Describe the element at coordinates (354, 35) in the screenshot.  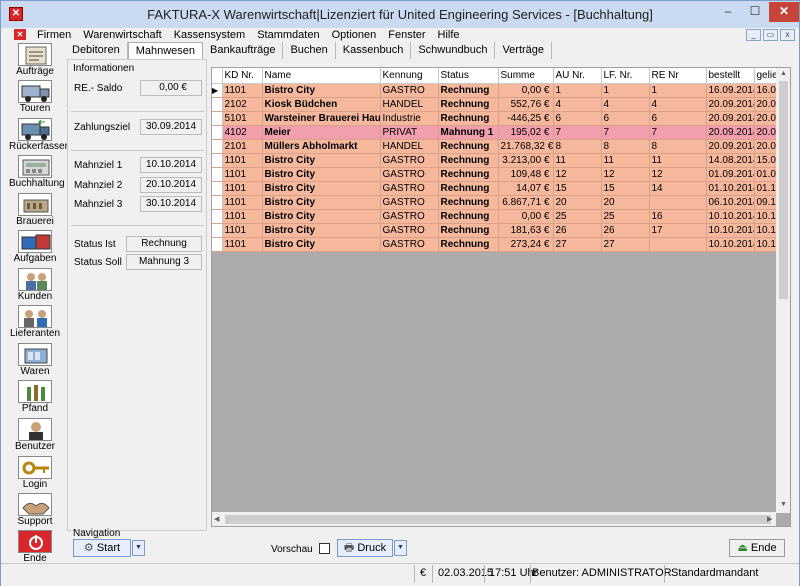
I see `menu-optionen: Optionen` at that location.